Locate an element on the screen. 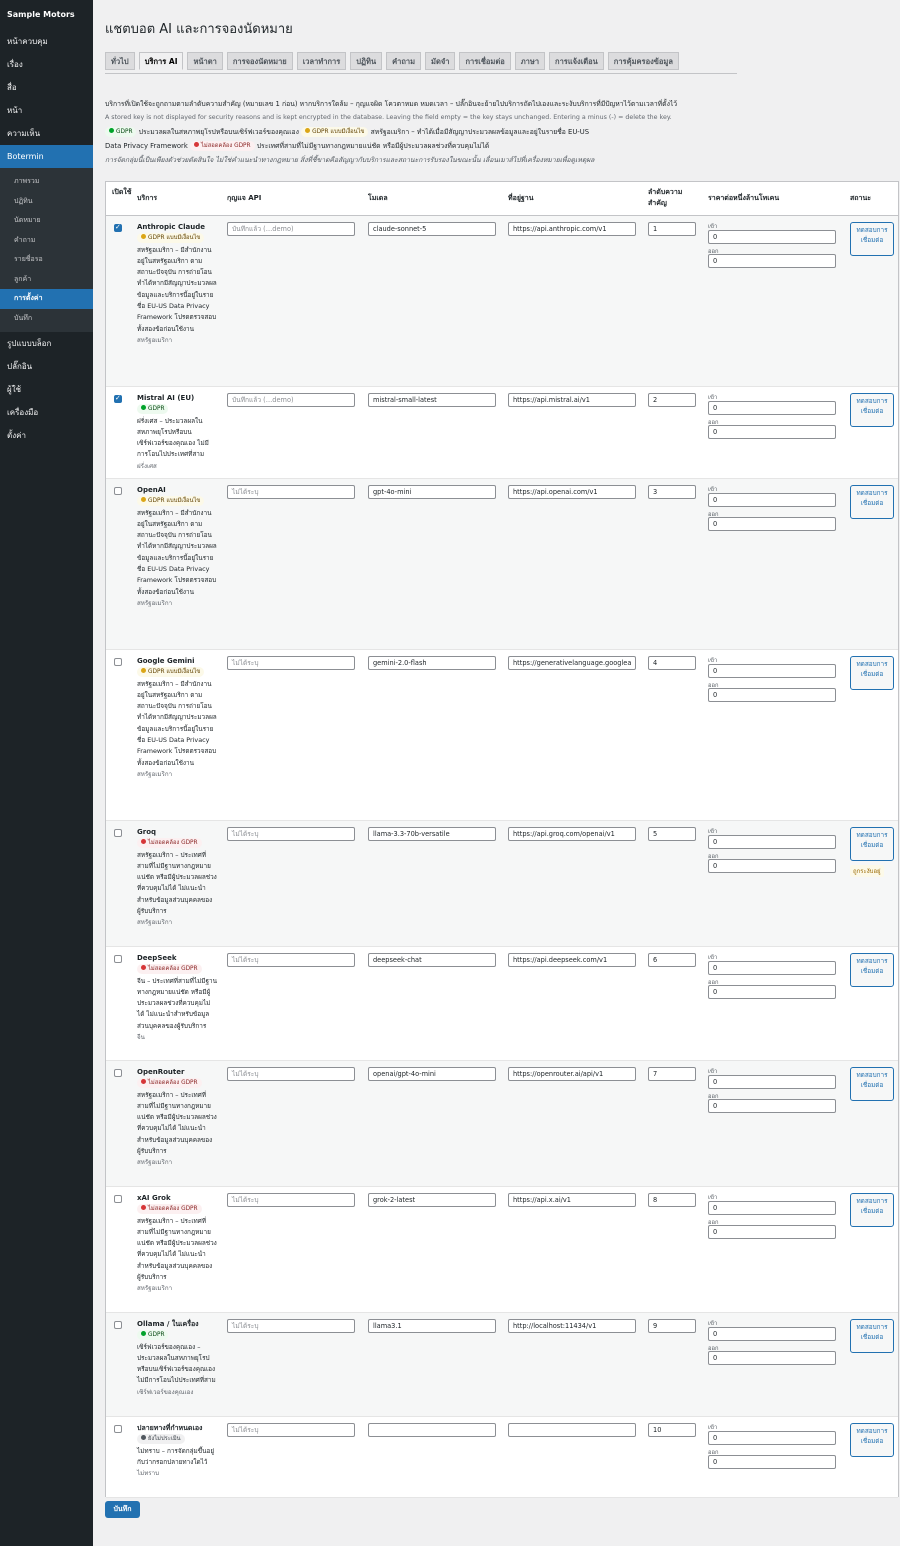  priority-field: 7 is located at coordinates (672, 1074).